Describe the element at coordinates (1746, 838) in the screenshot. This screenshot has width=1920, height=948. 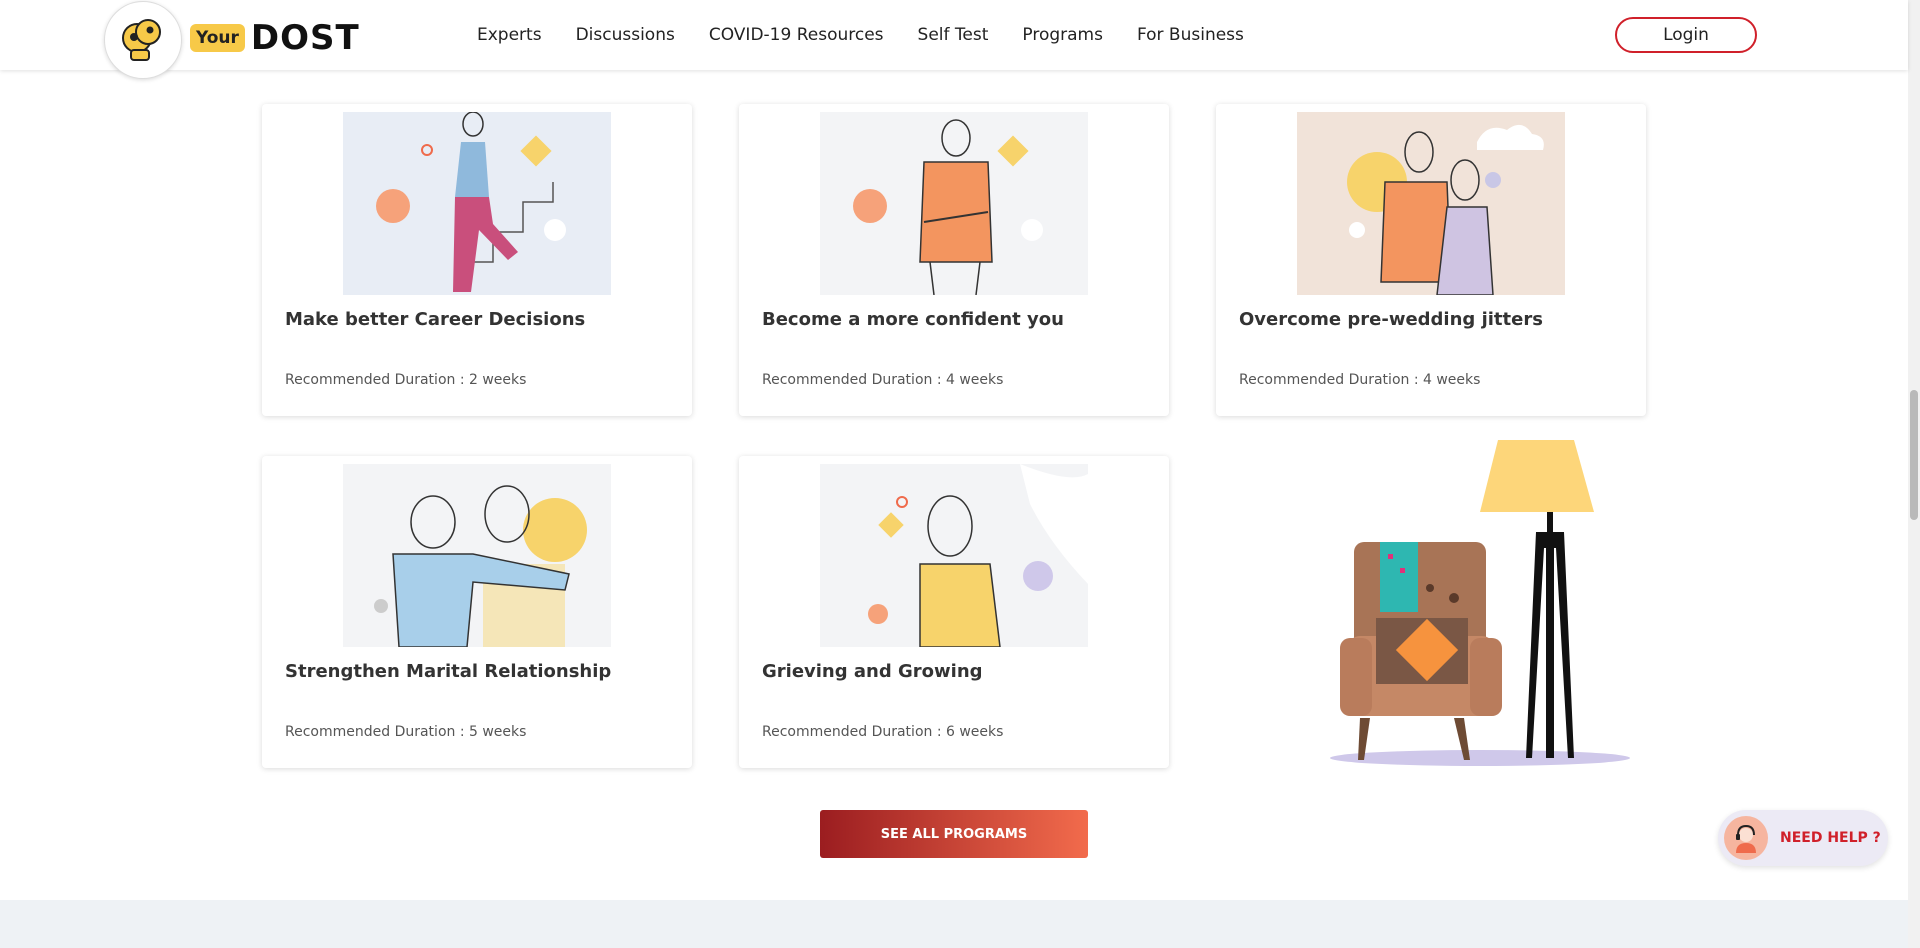
I see `support-agent-icon` at that location.